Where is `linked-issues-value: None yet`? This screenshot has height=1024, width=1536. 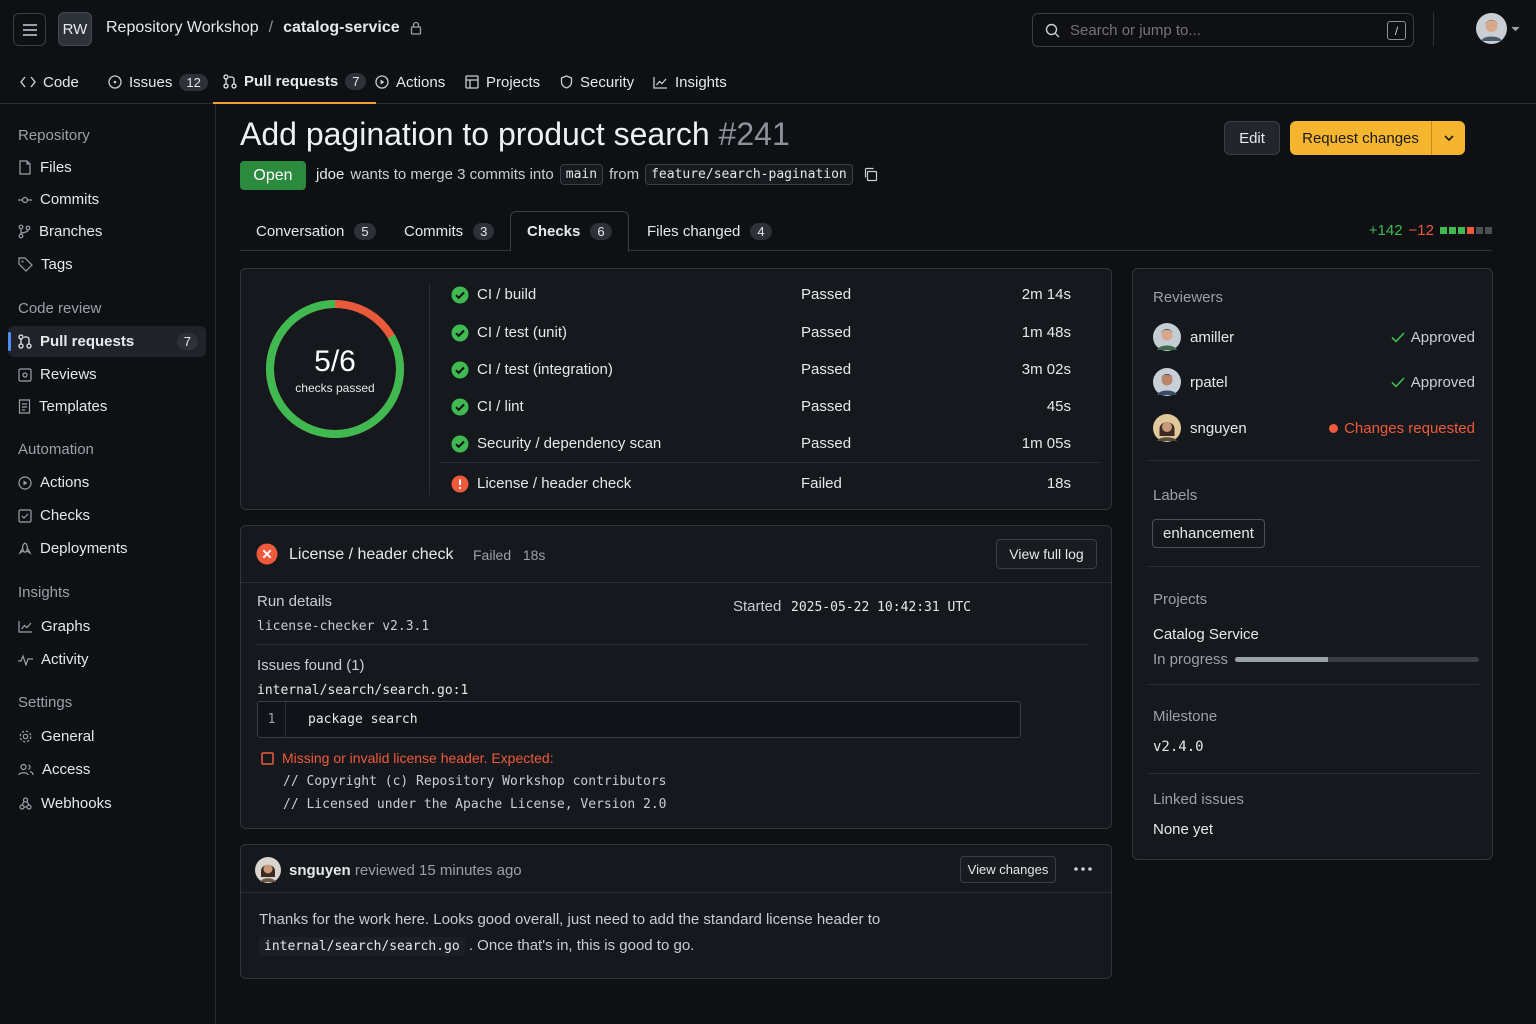 linked-issues-value: None yet is located at coordinates (1183, 829).